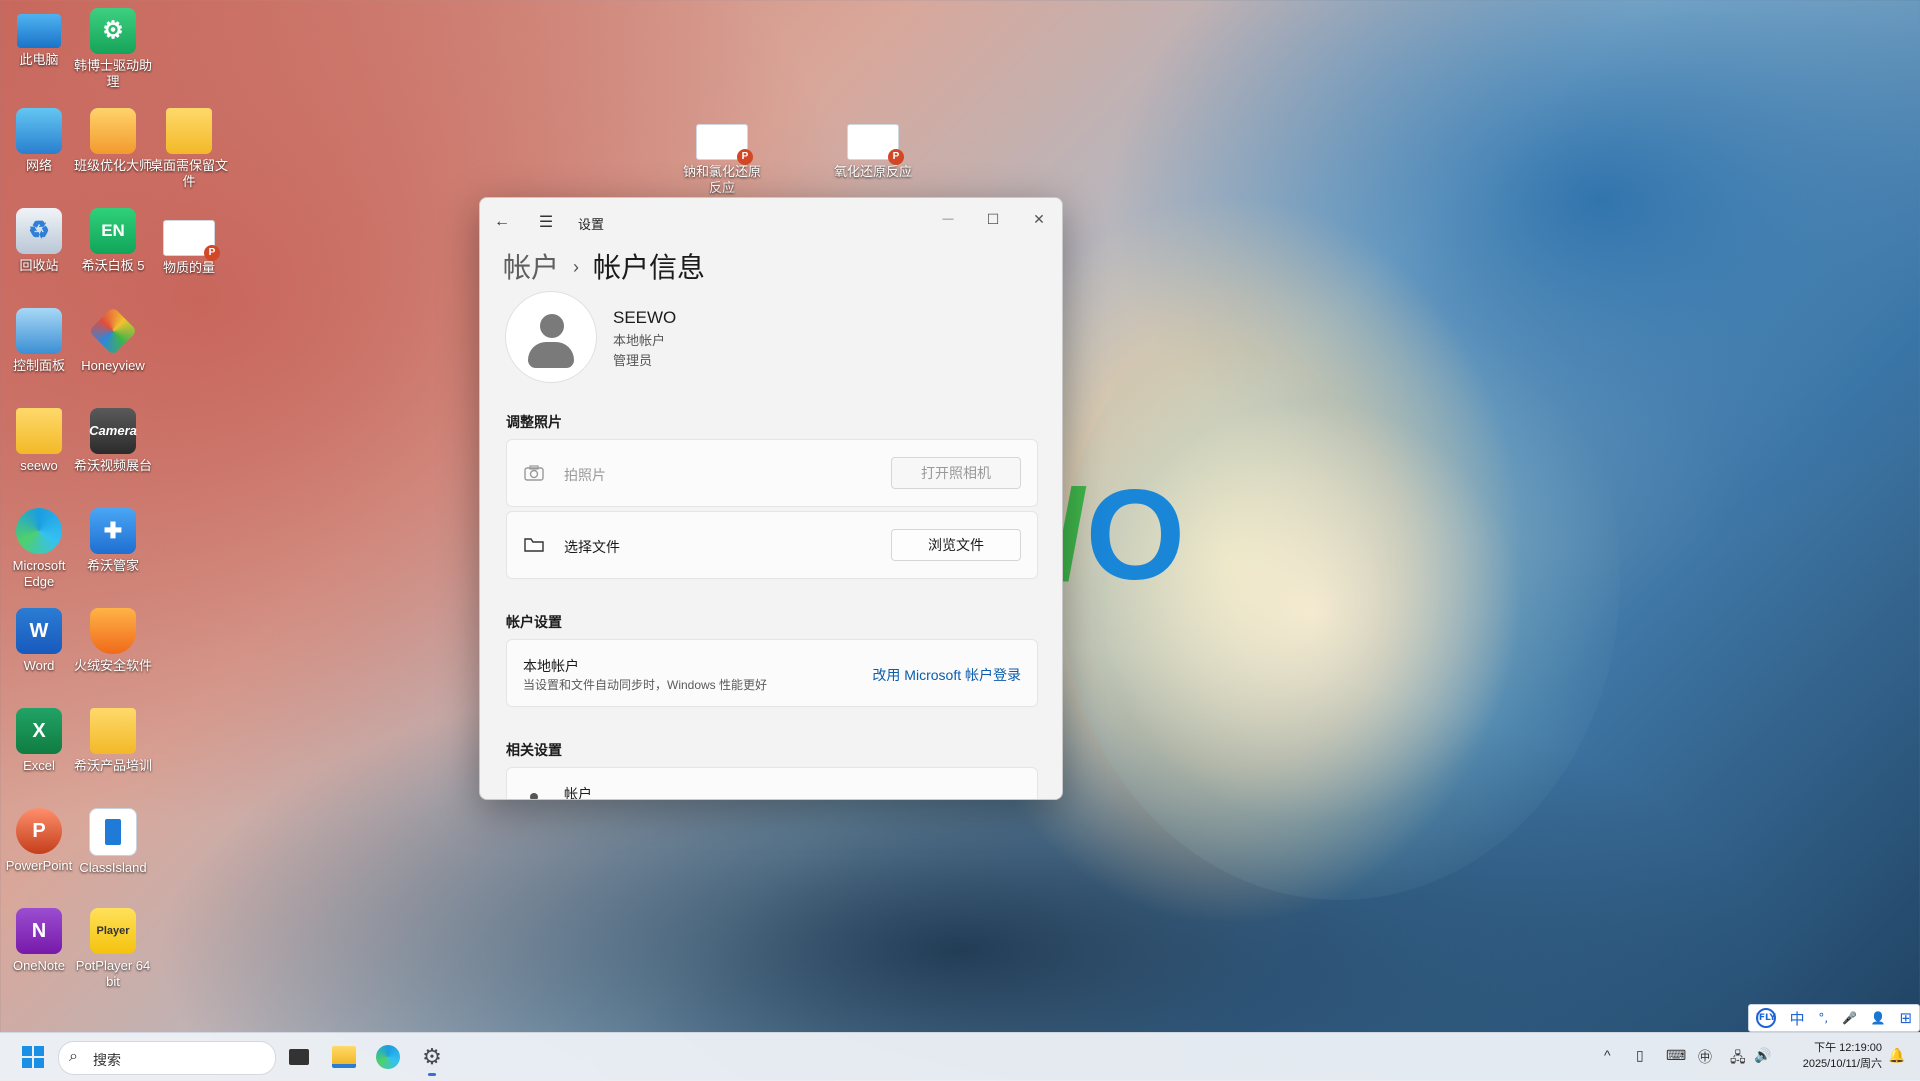 The width and height of the screenshot is (1920, 1081). What do you see at coordinates (113, 265) in the screenshot?
I see `desktop-icon-label: 希沃白板 5` at bounding box center [113, 265].